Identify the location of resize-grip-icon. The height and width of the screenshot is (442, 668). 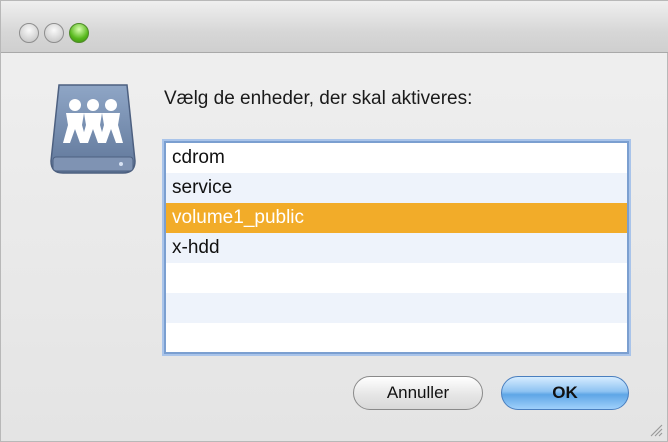
(655, 429).